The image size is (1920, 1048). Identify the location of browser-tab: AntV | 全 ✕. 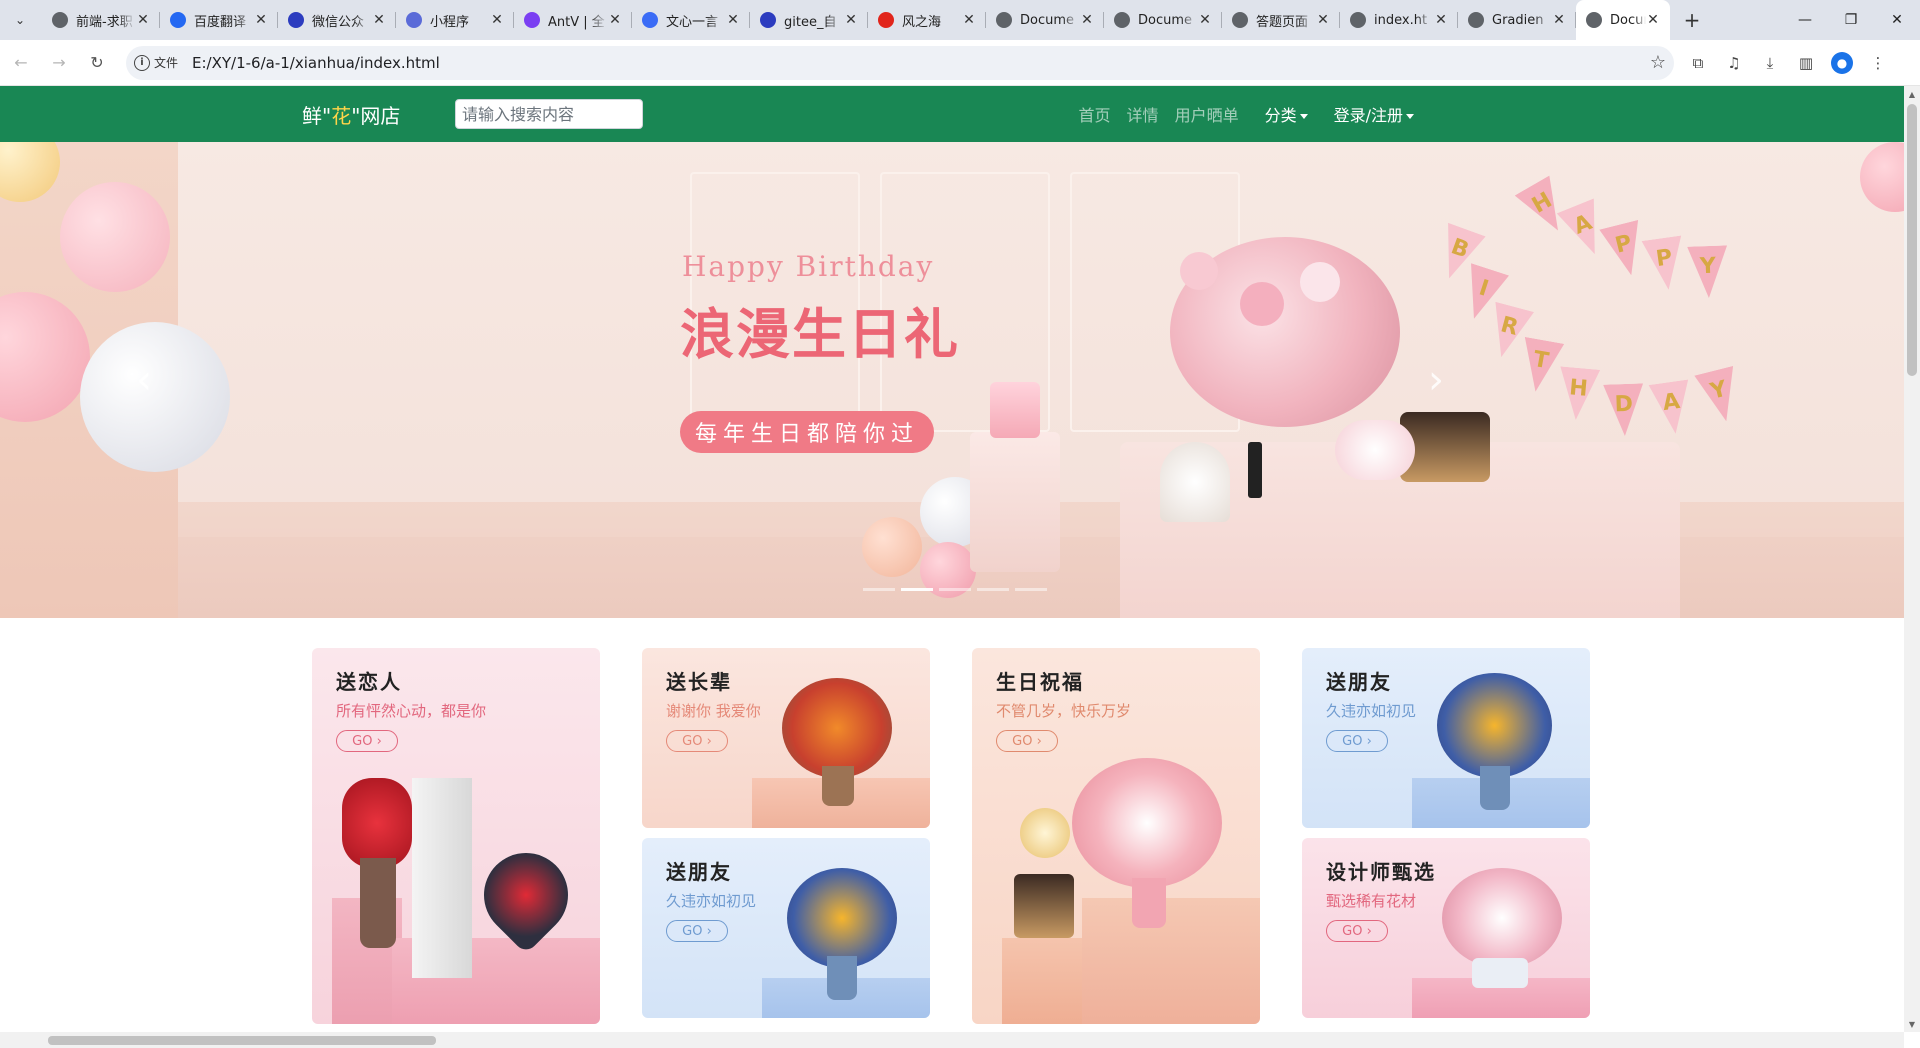
(573, 20).